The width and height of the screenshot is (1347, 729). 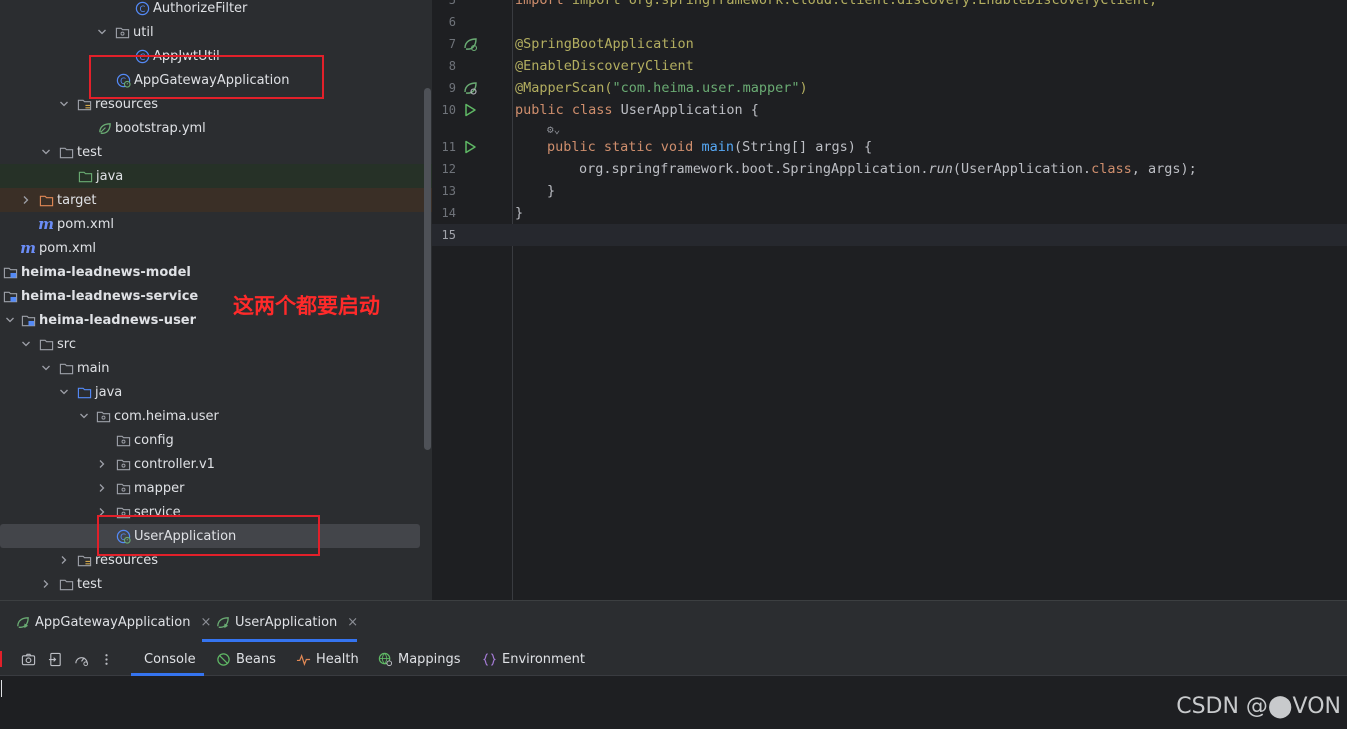 What do you see at coordinates (489, 659) in the screenshot?
I see `environment-icon` at bounding box center [489, 659].